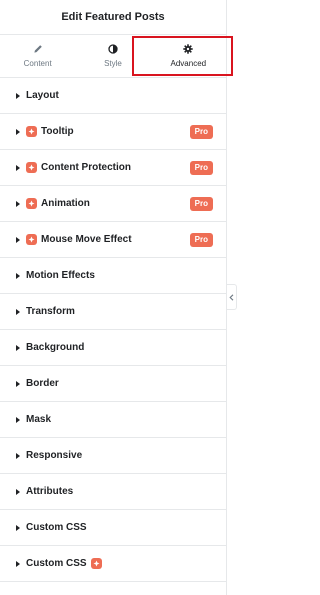 This screenshot has width=320, height=595. What do you see at coordinates (54, 455) in the screenshot?
I see `section-label: Responsive` at bounding box center [54, 455].